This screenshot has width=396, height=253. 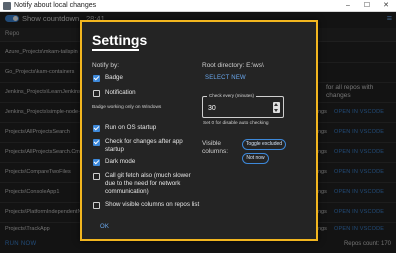 I want to click on badge-note: Badge working only on Windows, so click(x=127, y=107).